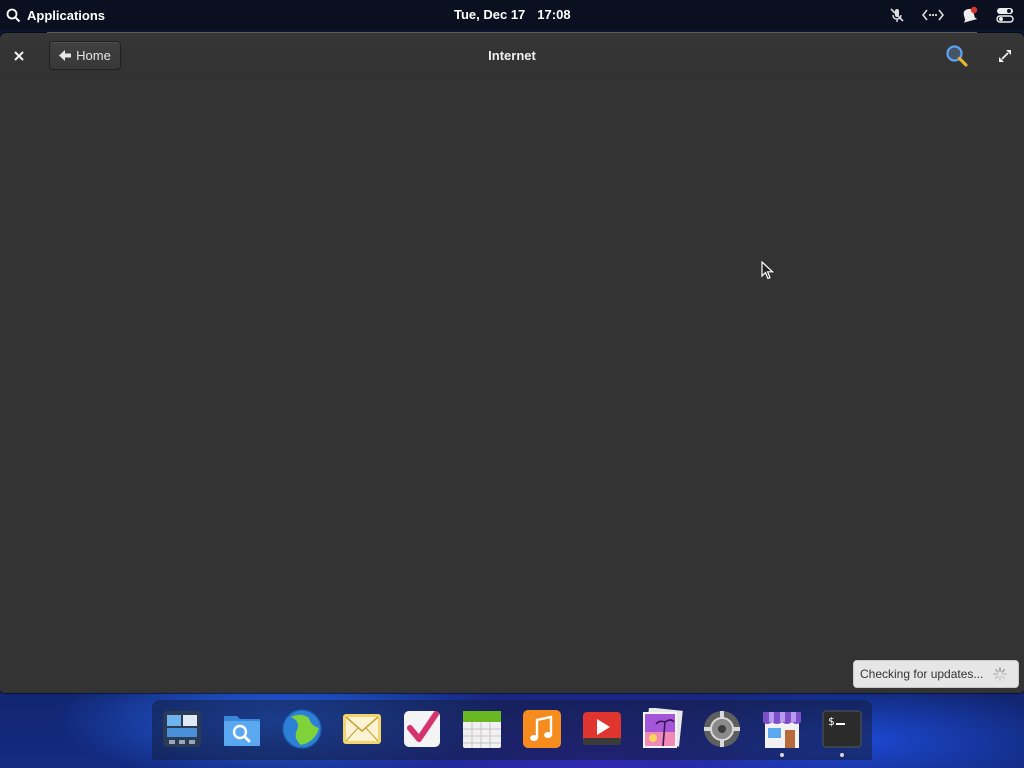 This screenshot has height=768, width=1024. I want to click on system-settings-icon, so click(722, 729).